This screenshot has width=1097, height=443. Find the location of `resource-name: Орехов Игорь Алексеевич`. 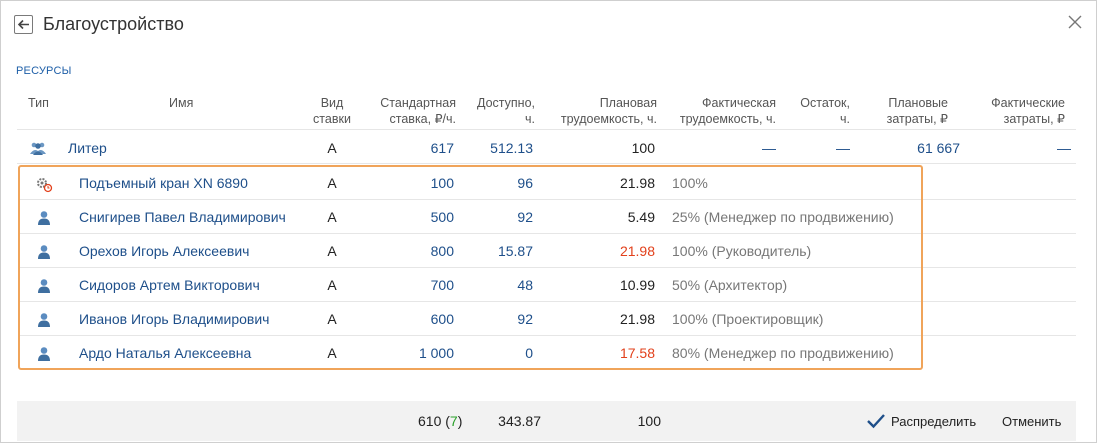

resource-name: Орехов Игорь Алексеевич is located at coordinates (164, 251).